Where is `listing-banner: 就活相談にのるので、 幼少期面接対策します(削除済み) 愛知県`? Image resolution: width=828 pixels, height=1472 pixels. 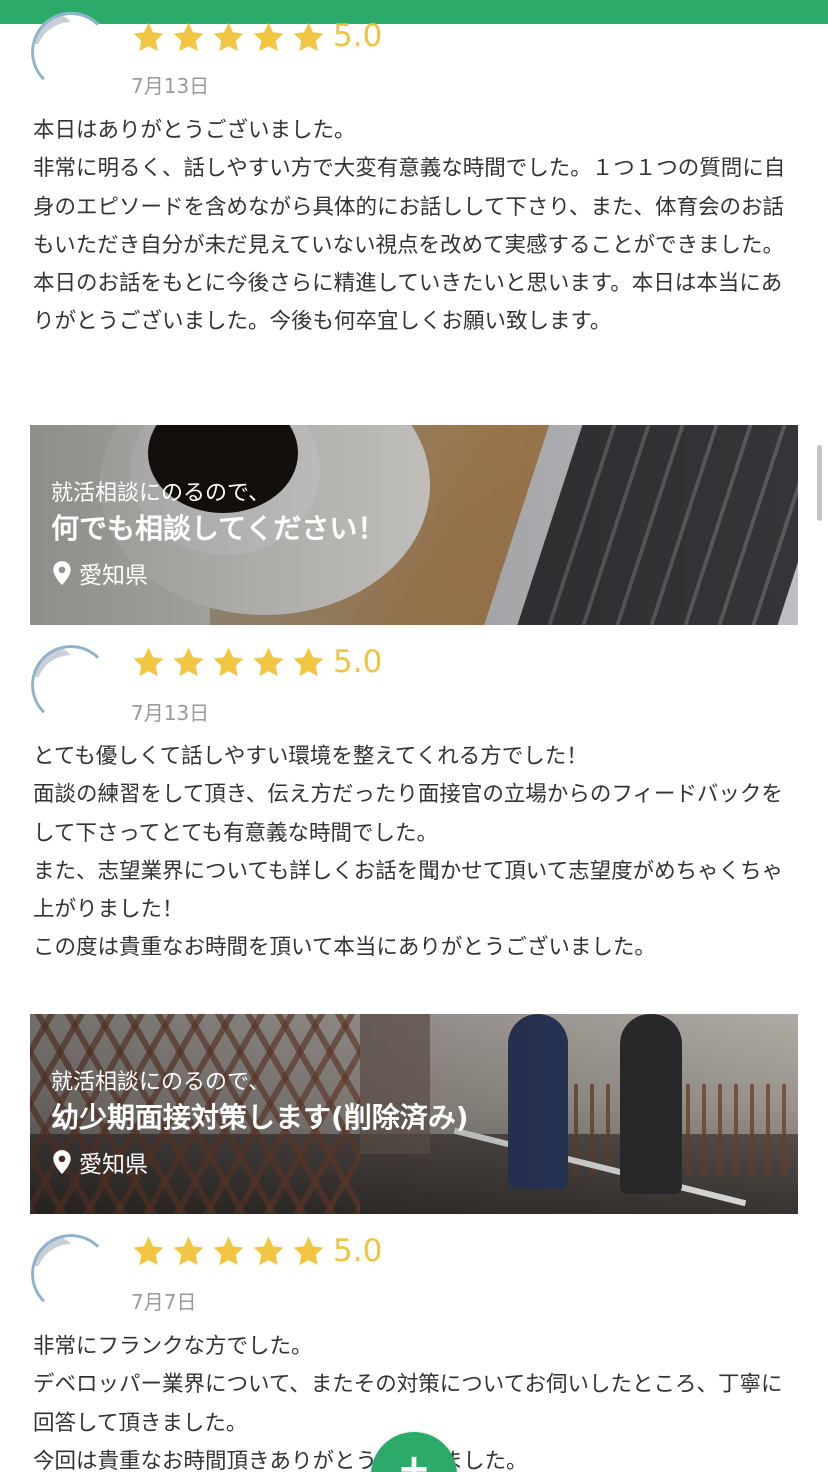 listing-banner: 就活相談にのるので、 幼少期面接対策します(削除済み) 愛知県 is located at coordinates (414, 1114).